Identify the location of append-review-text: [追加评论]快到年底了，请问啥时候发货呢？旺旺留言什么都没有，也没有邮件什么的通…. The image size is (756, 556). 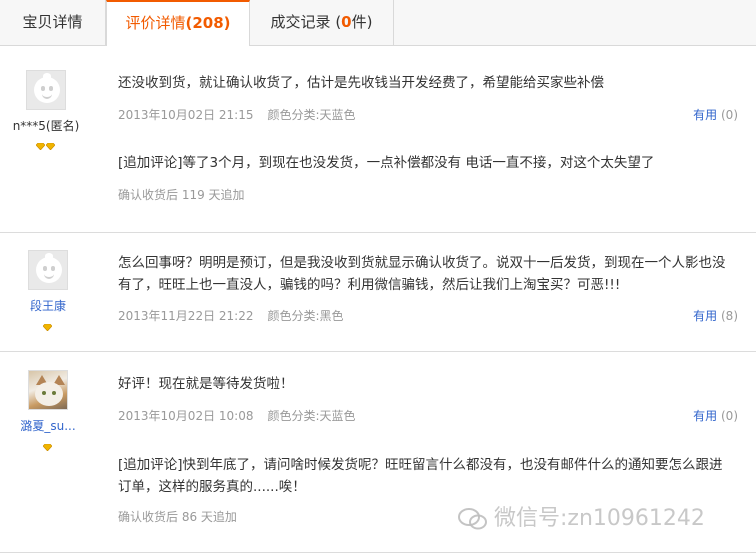
(433, 476).